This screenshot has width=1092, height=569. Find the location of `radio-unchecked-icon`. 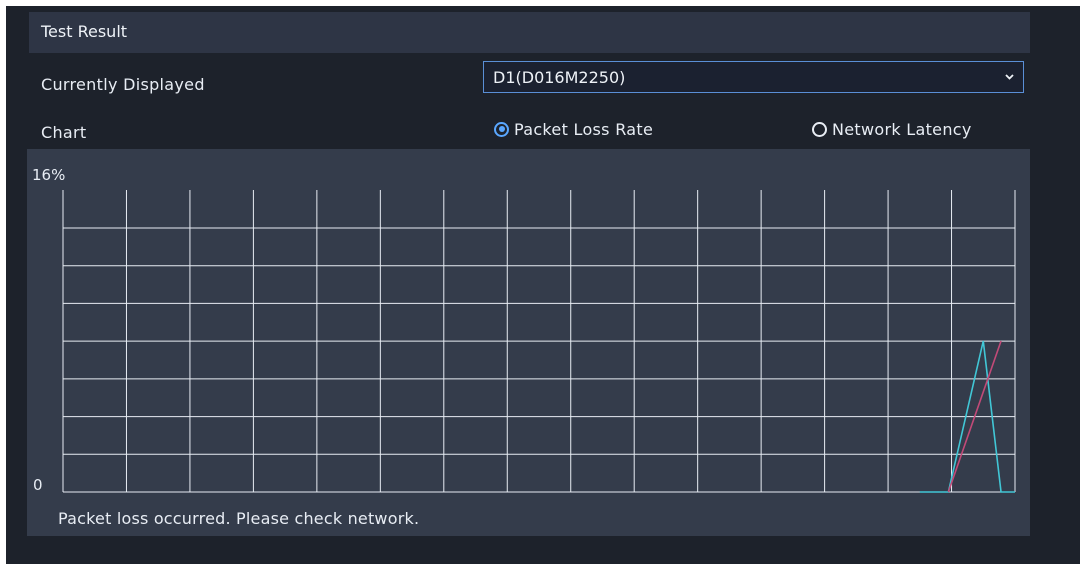

radio-unchecked-icon is located at coordinates (819, 129).